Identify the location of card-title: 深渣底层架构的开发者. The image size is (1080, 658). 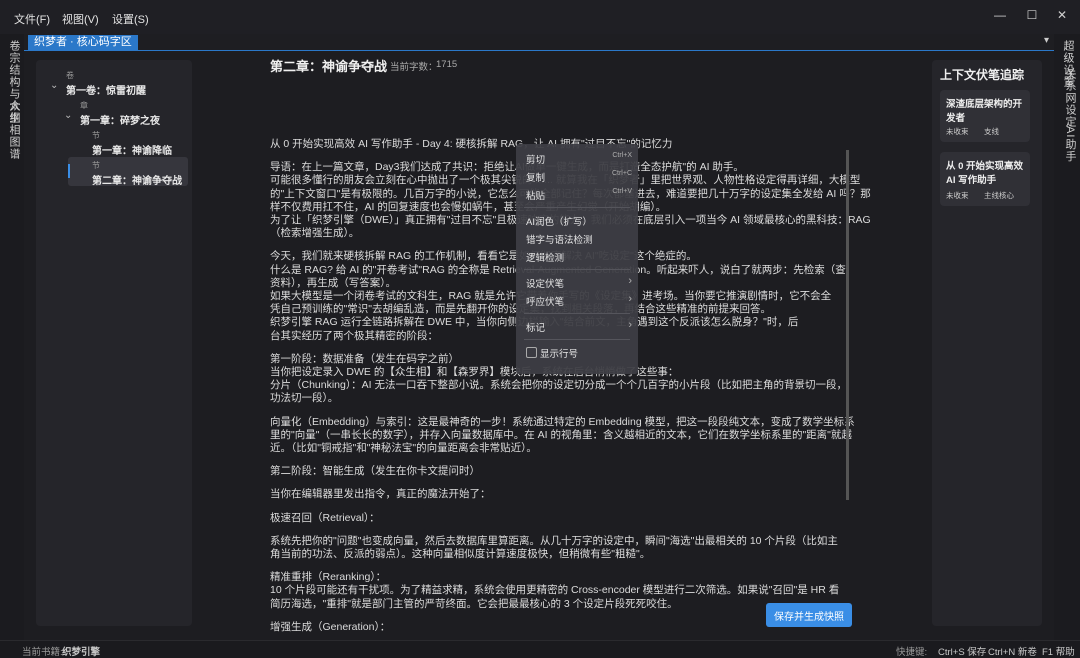
(984, 111).